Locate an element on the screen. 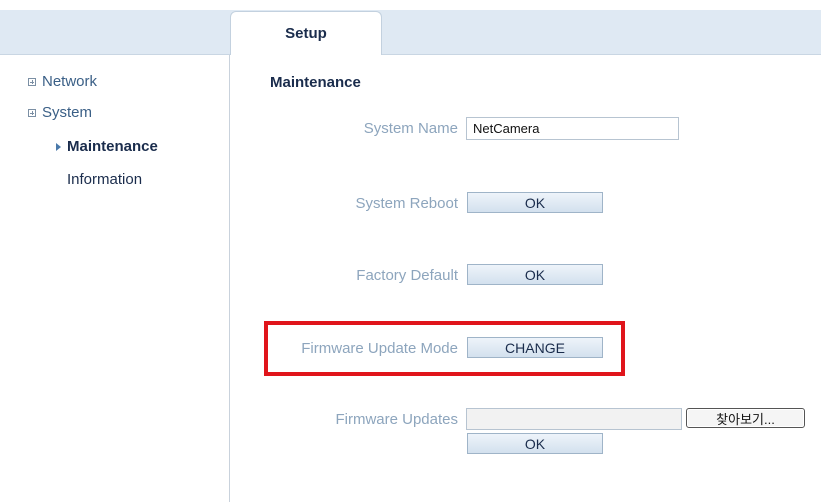 This screenshot has width=821, height=502. sidebar-item-system: System is located at coordinates (60, 112).